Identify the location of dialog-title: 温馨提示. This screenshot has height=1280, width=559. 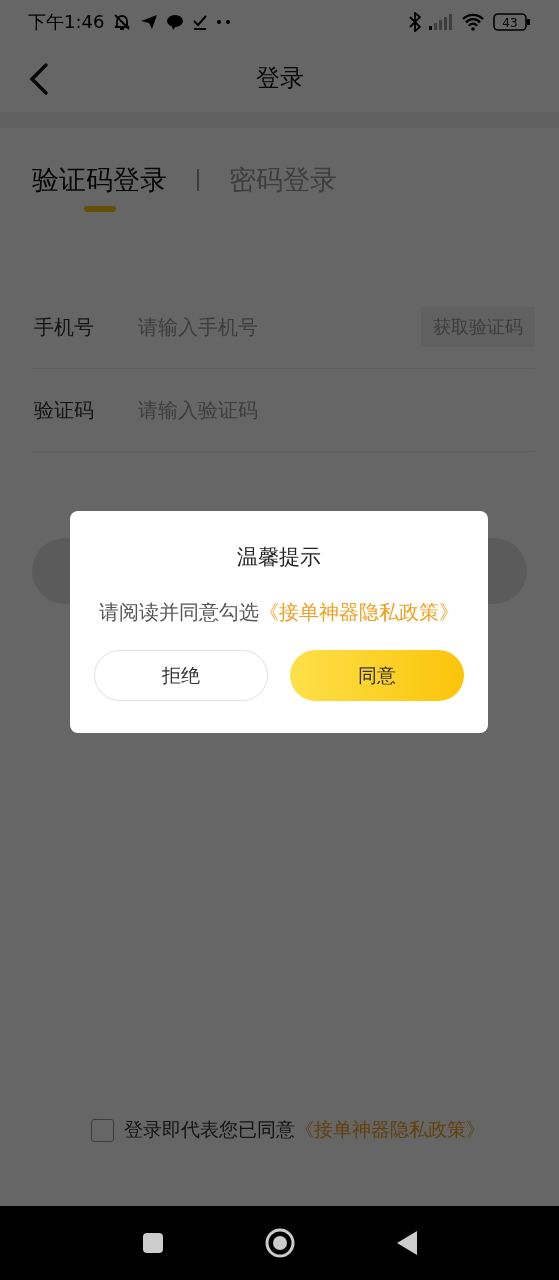
(279, 557).